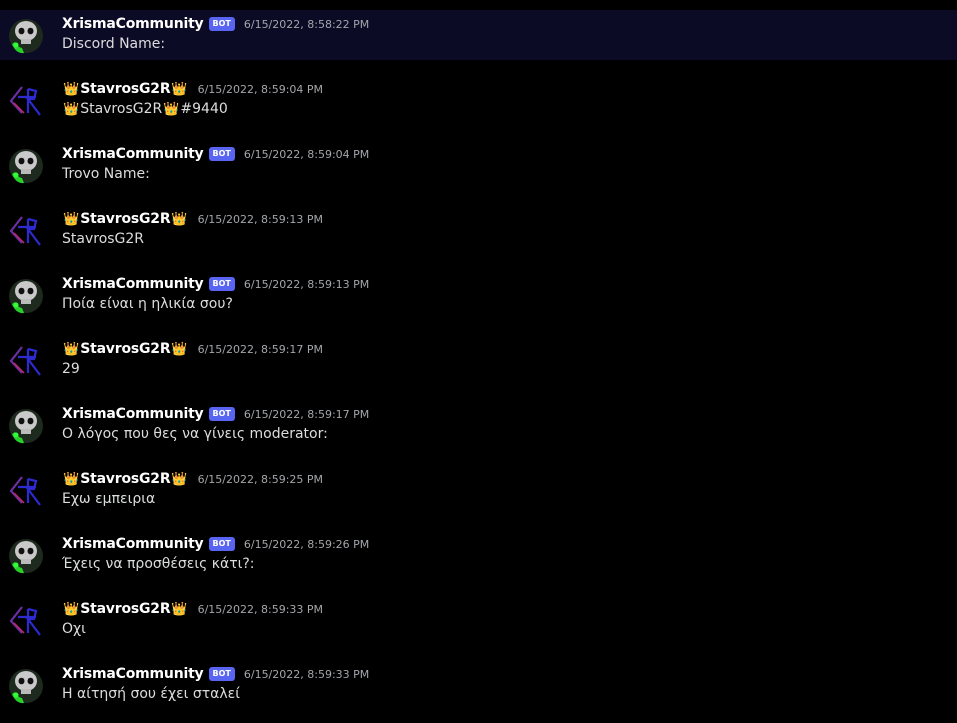 This screenshot has width=957, height=723. What do you see at coordinates (151, 694) in the screenshot?
I see `message-text: Η αίτησή σου έχει σταλεί` at bounding box center [151, 694].